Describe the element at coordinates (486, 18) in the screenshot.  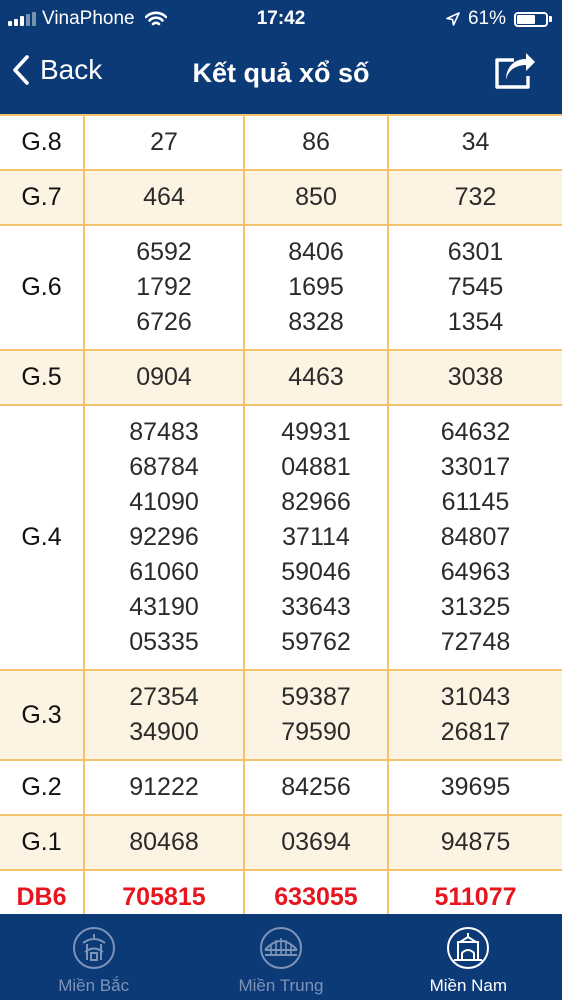
I see `battery-percent: 61%` at that location.